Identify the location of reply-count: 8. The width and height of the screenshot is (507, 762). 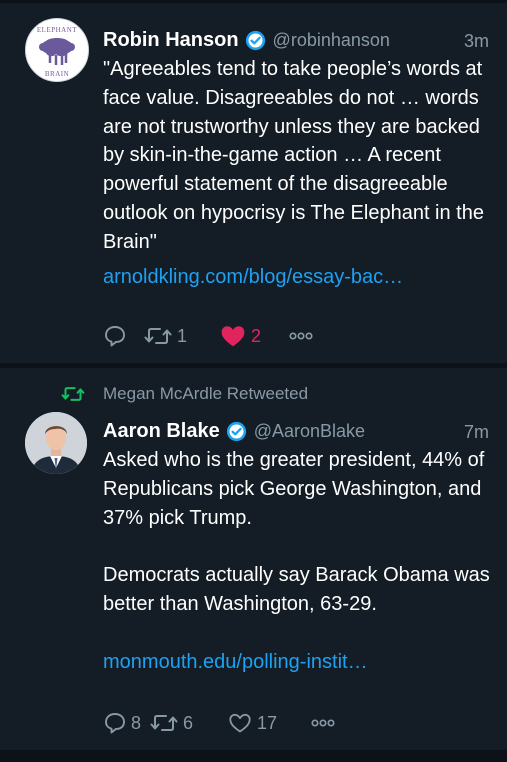
(136, 722).